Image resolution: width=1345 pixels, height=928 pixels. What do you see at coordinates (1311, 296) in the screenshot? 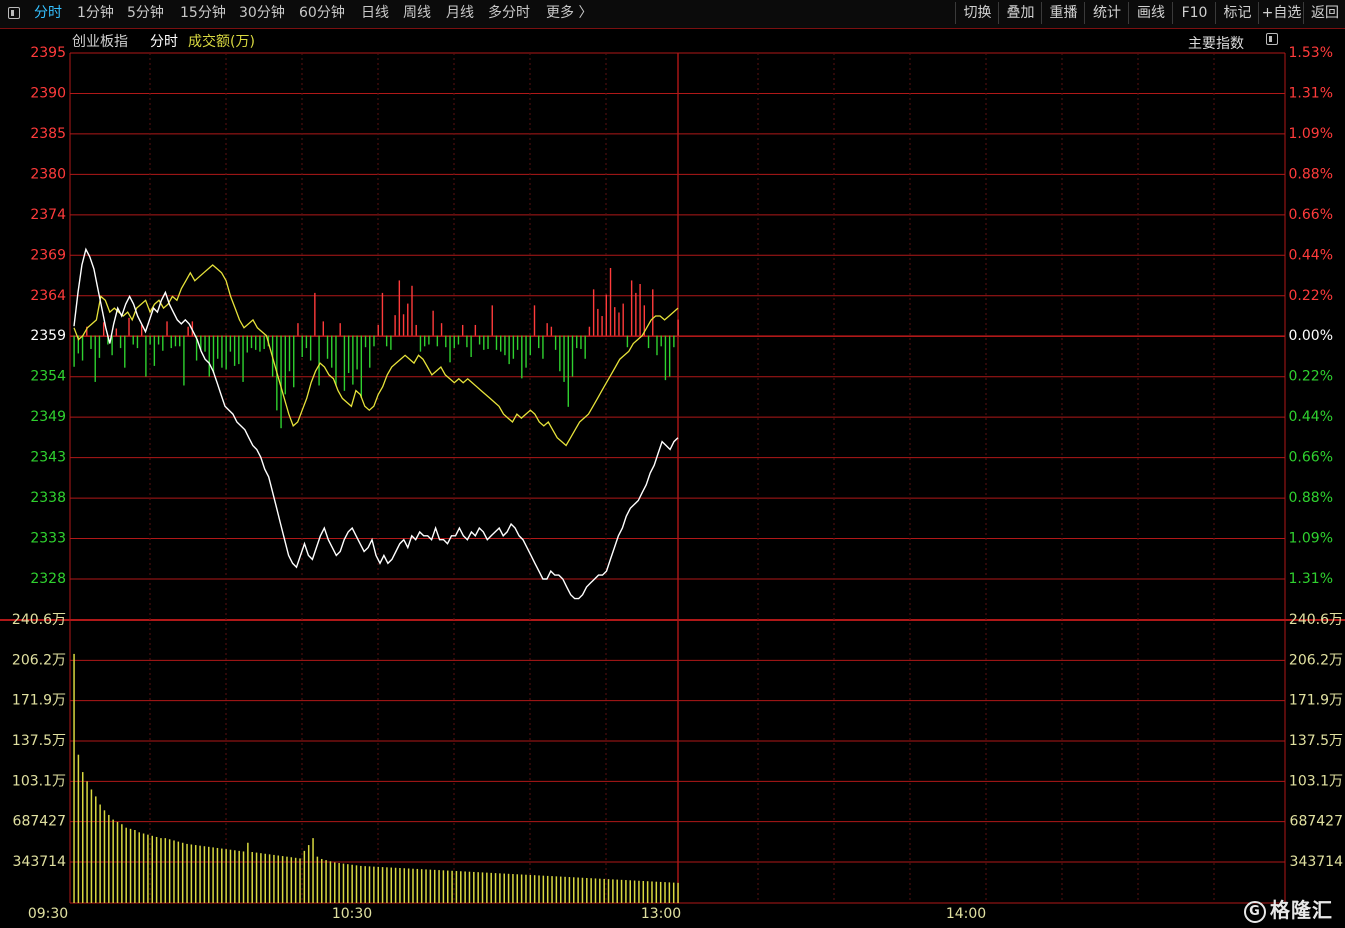
I see `pct-tick-label: 0.22%` at bounding box center [1311, 296].